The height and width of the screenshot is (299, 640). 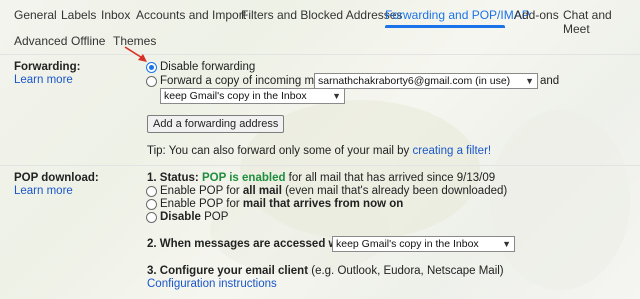 I want to click on tab-offline: Offline, so click(x=88, y=41).